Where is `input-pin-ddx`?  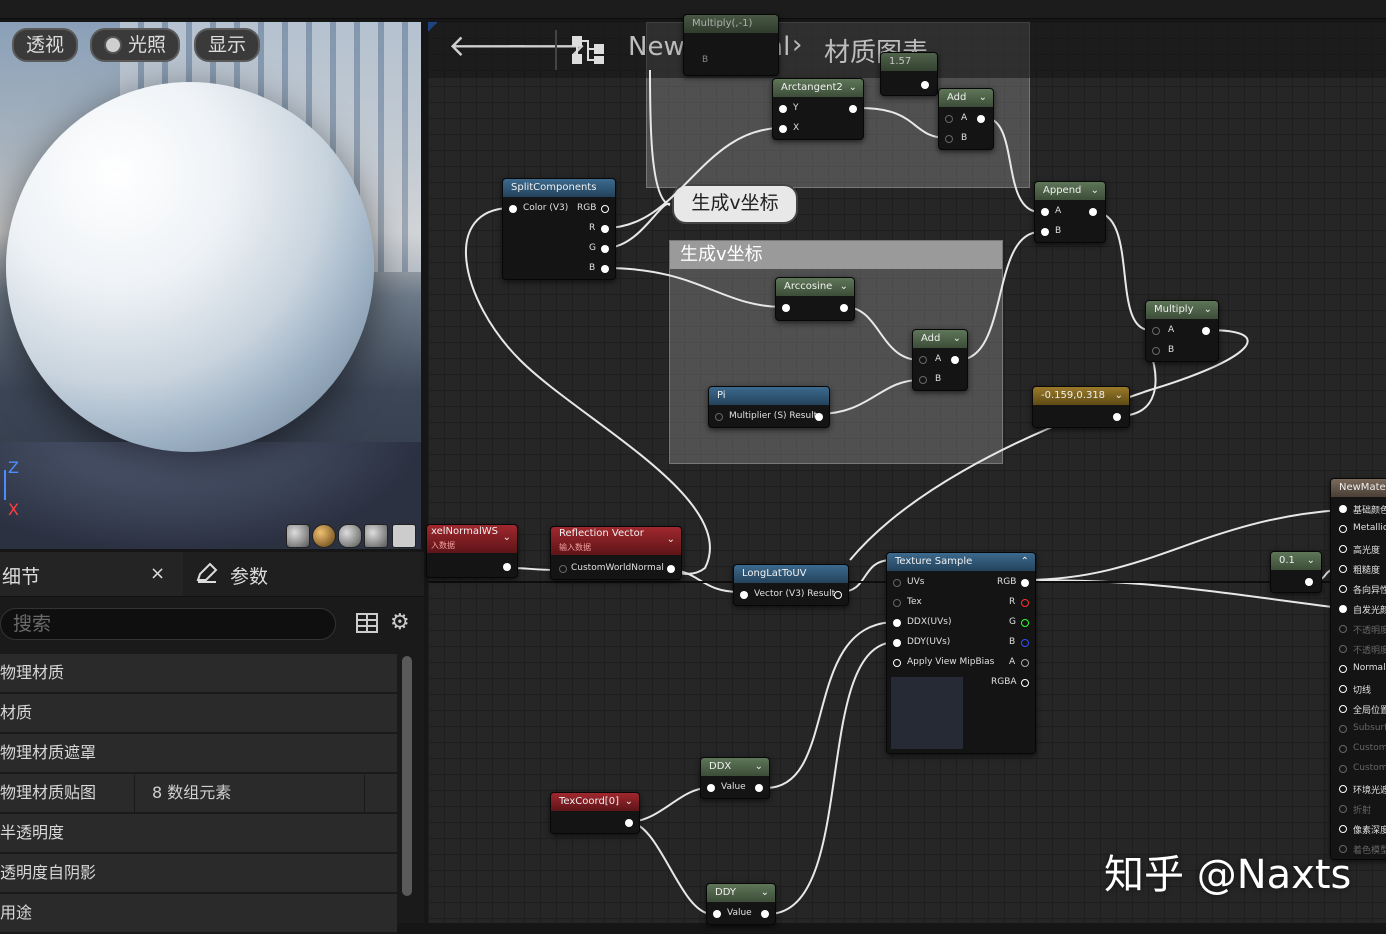 input-pin-ddx is located at coordinates (897, 623).